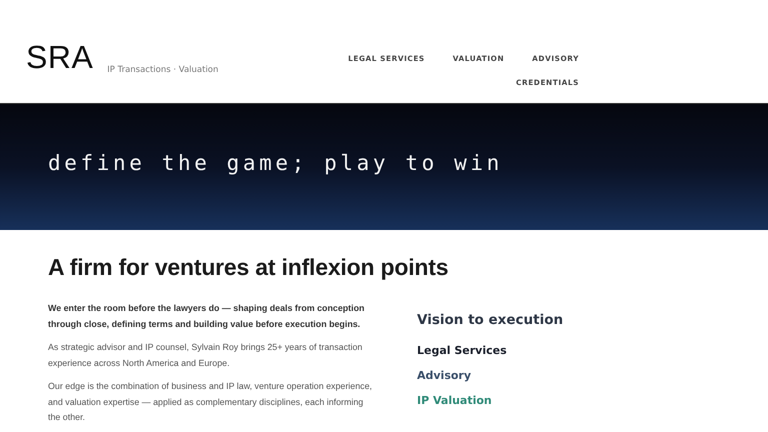 Image resolution: width=768 pixels, height=432 pixels. What do you see at coordinates (162, 70) in the screenshot?
I see `tagline: IP Transactions · Valuation` at bounding box center [162, 70].